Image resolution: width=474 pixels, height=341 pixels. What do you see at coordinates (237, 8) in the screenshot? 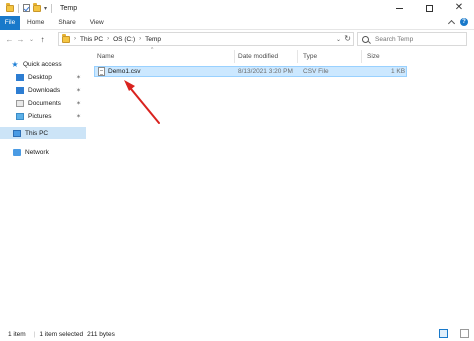
I see `title-bar: ▾ Temp ✕` at bounding box center [237, 8].